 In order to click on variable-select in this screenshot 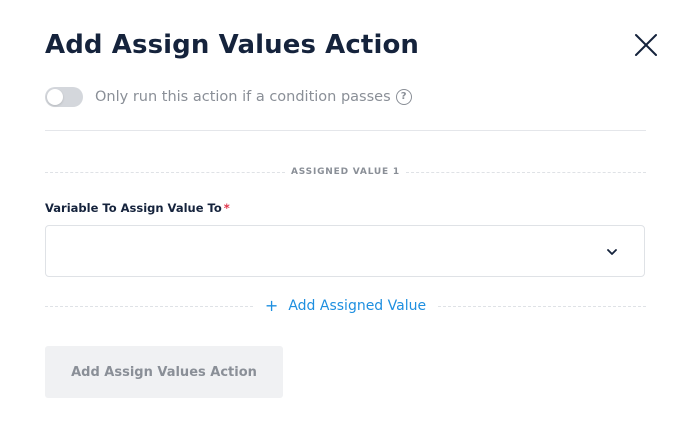, I will do `click(345, 251)`.